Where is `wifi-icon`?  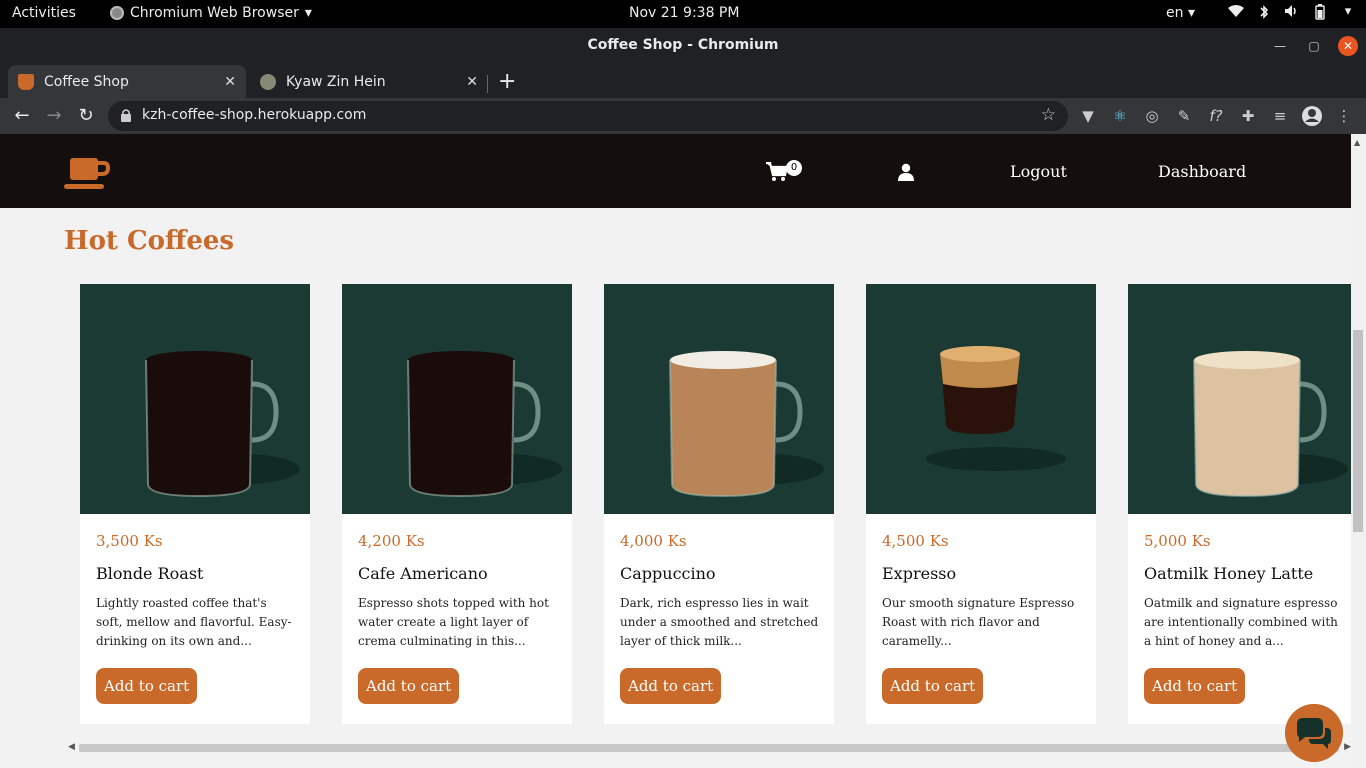
wifi-icon is located at coordinates (1236, 12).